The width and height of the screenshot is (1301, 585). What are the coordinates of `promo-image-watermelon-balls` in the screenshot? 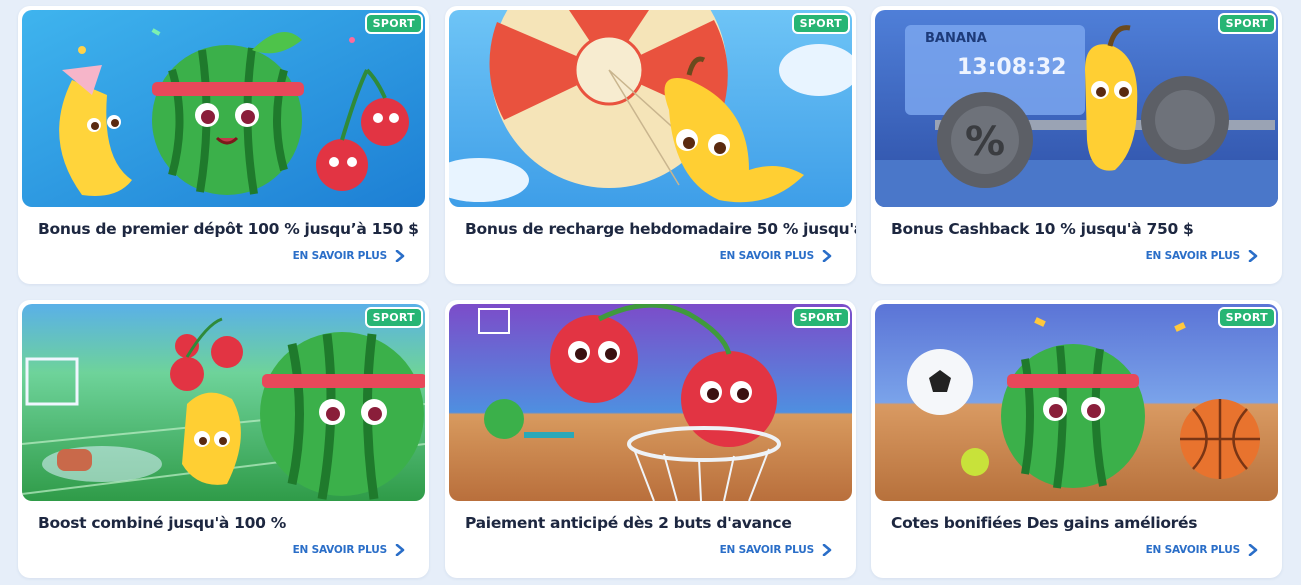 It's located at (1076, 402).